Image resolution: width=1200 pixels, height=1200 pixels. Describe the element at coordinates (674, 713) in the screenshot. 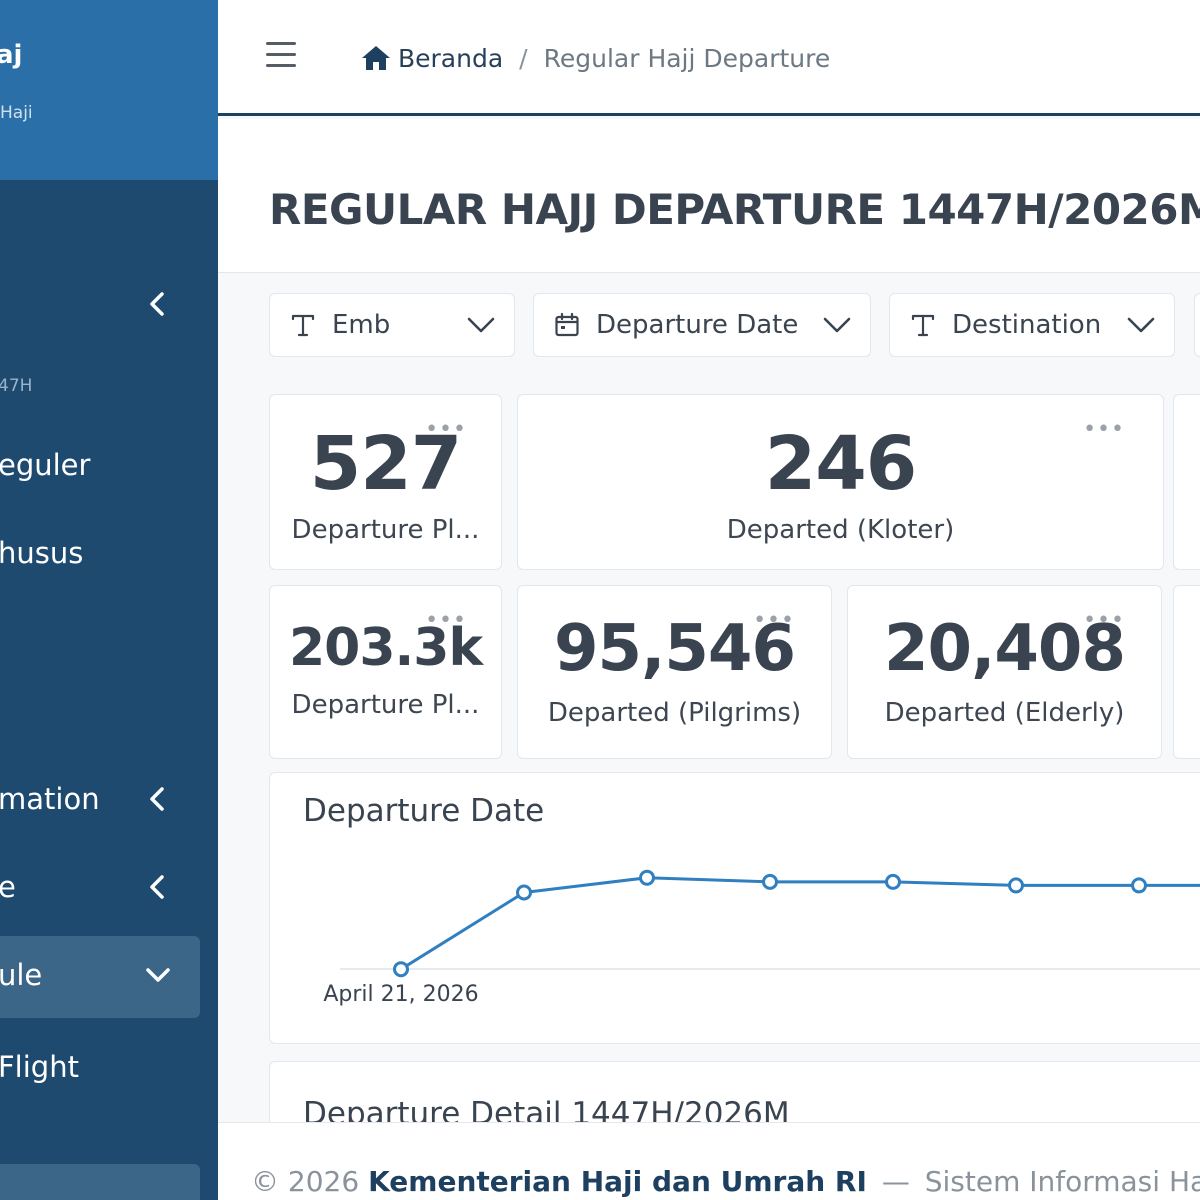

I see `kpi-label: Departed (Pilgrims)` at that location.